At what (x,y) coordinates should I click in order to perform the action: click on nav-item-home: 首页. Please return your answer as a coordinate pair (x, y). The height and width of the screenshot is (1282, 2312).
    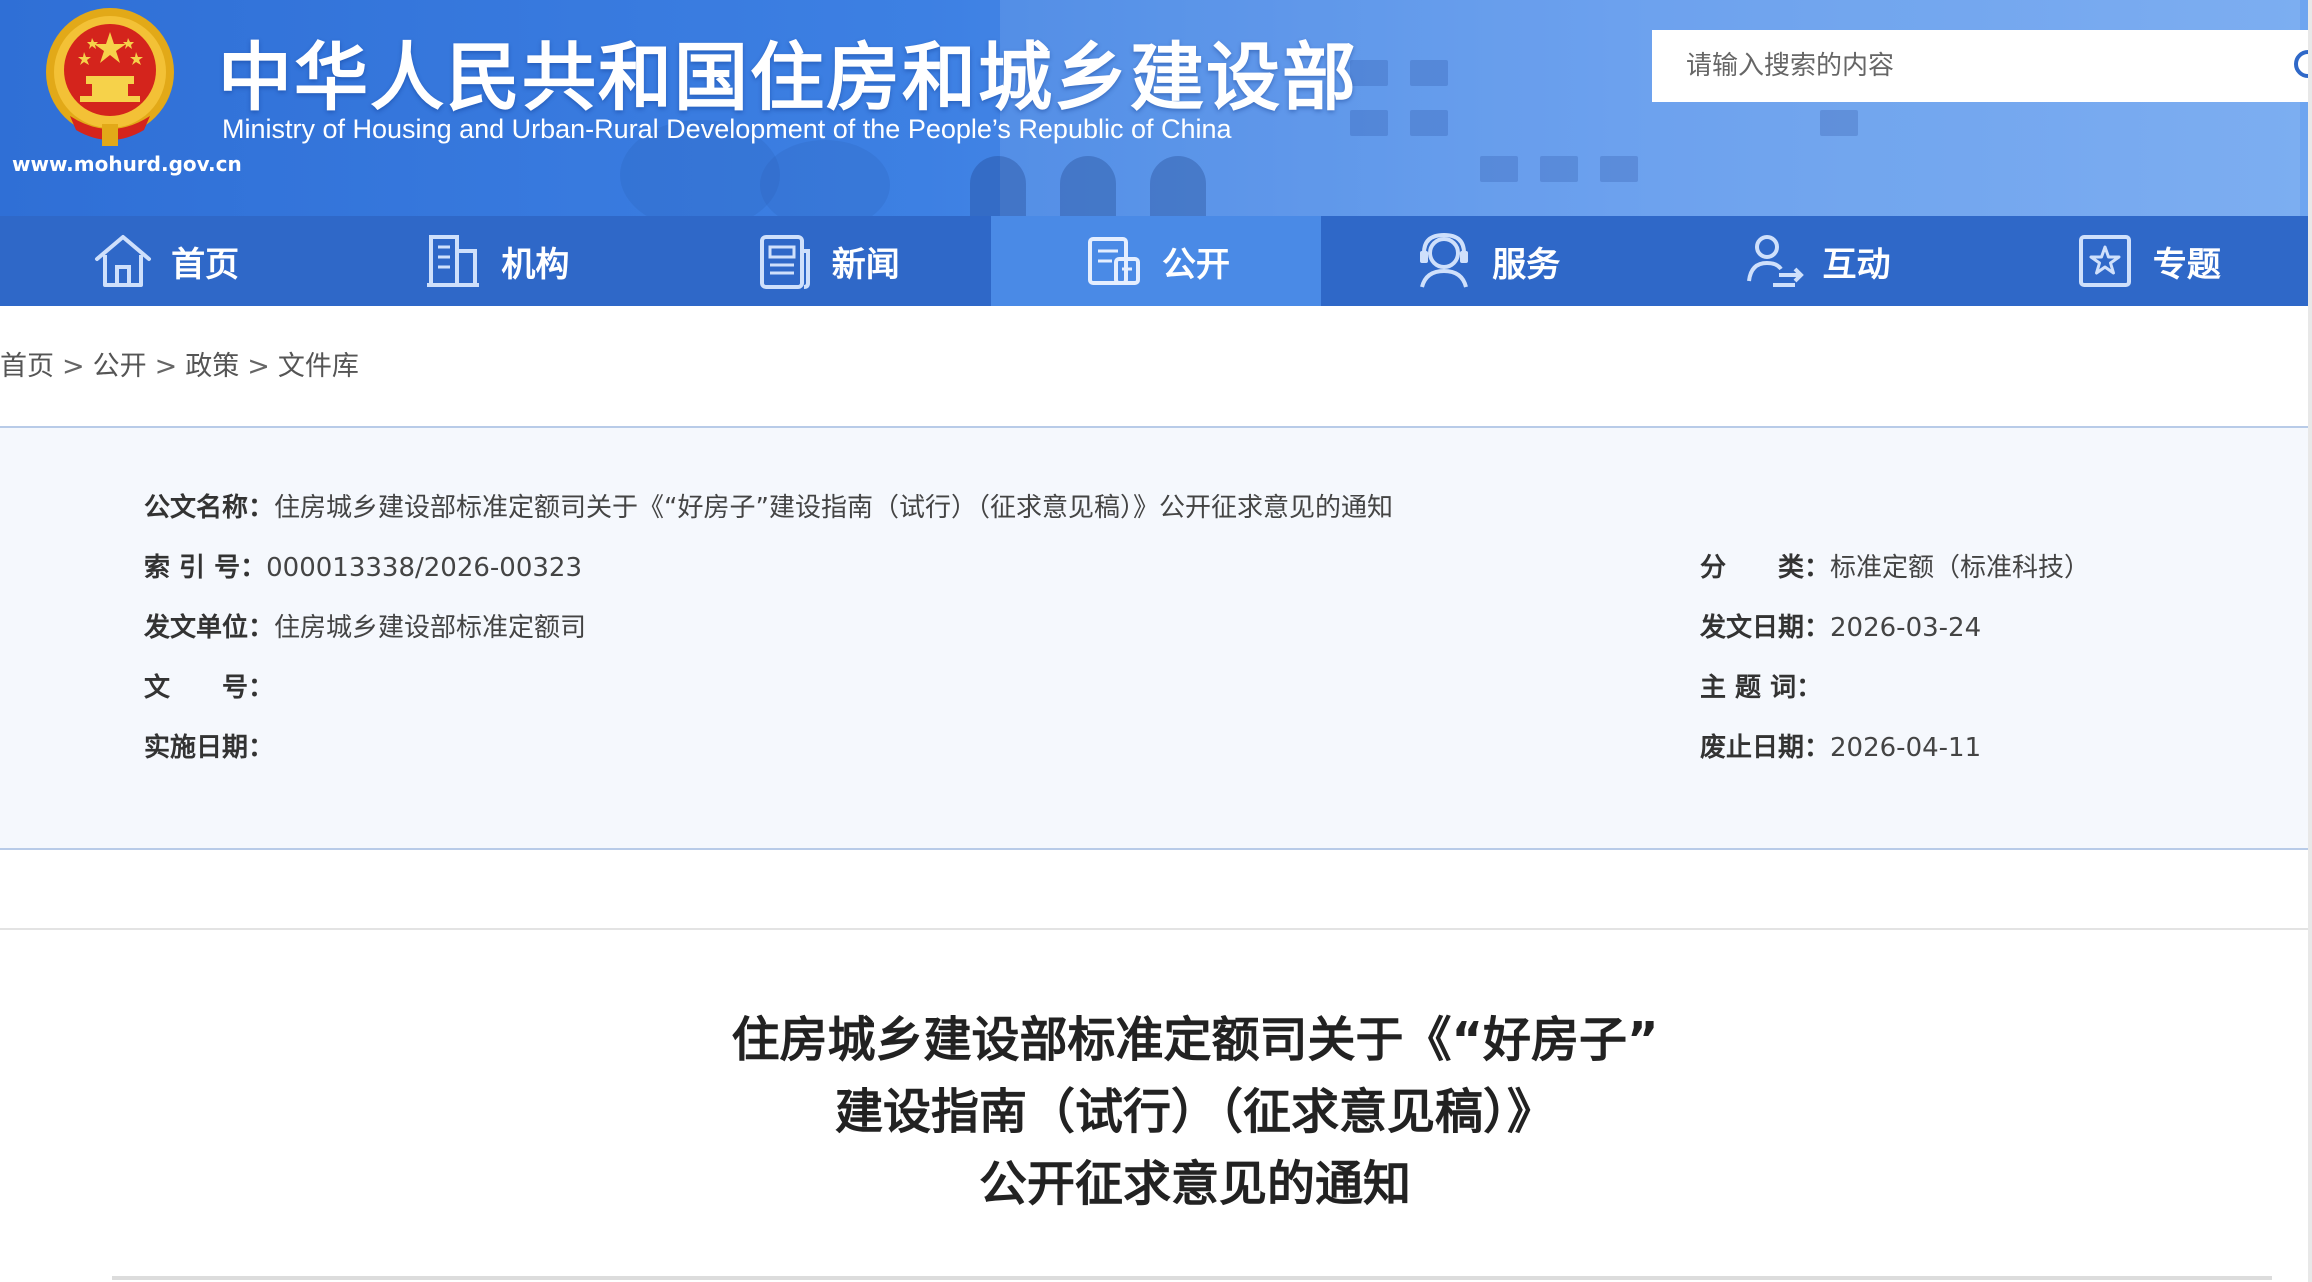
    Looking at the image, I should click on (165, 261).